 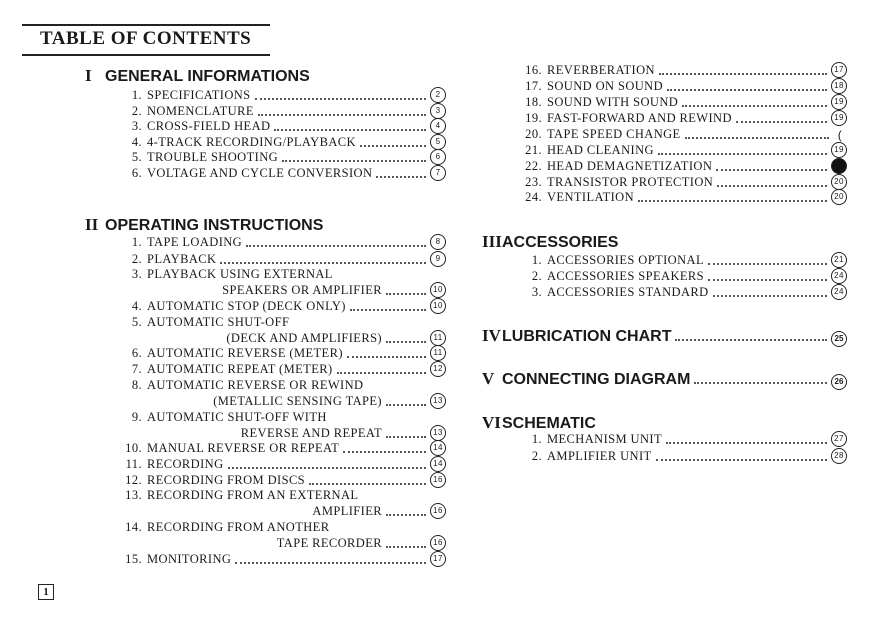 What do you see at coordinates (488, 378) in the screenshot?
I see `roman-numeral: V` at bounding box center [488, 378].